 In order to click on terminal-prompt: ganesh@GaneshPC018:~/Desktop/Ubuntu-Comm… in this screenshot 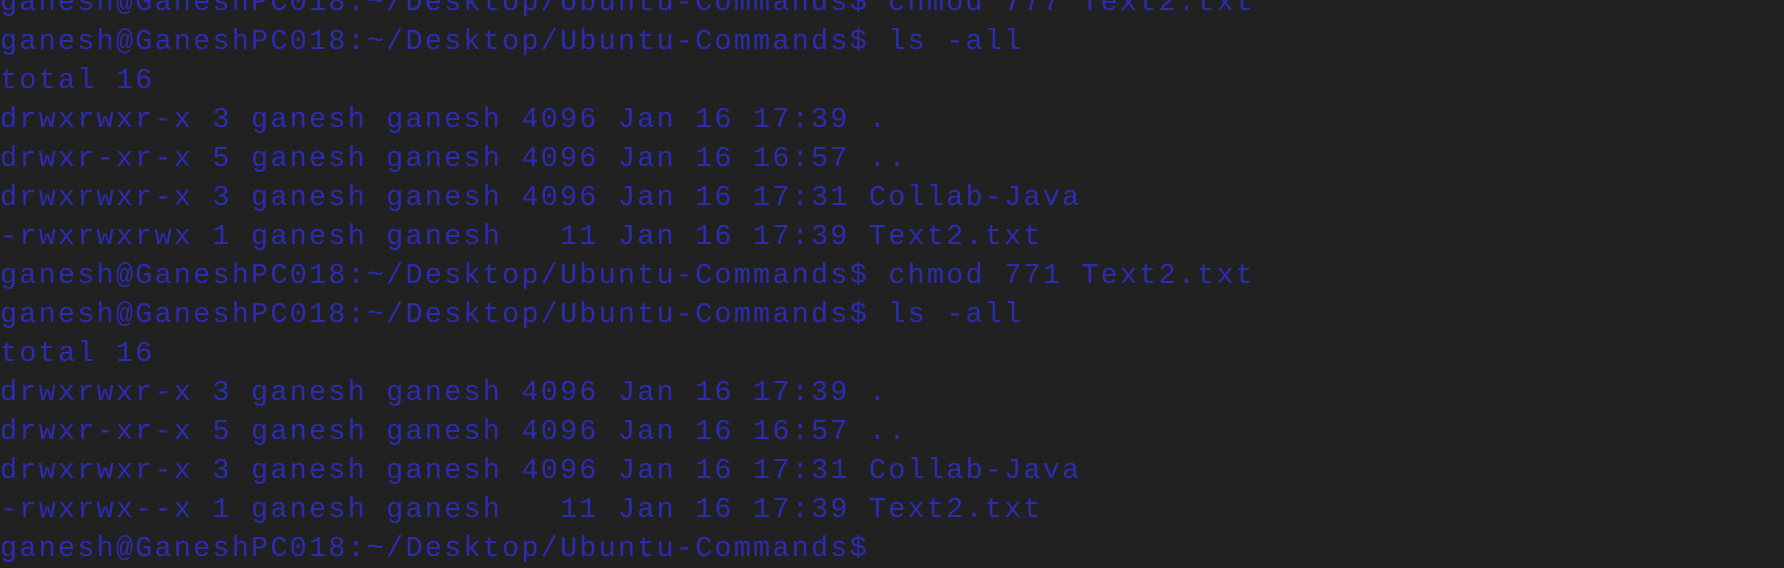, I will do `click(627, 548)`.